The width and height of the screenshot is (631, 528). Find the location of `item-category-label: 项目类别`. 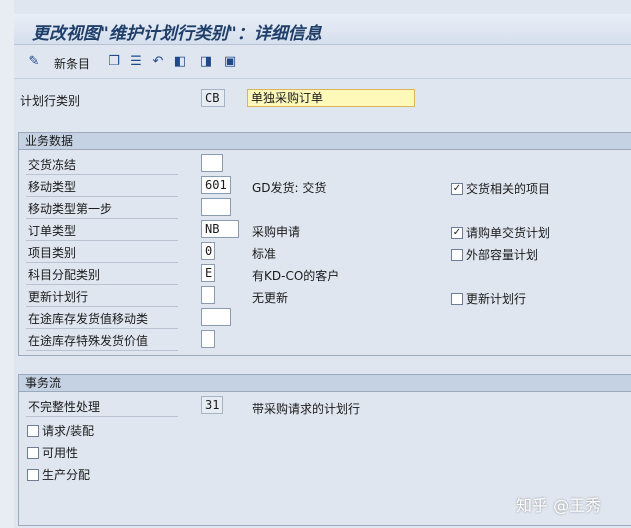

item-category-label: 项目类别 is located at coordinates (102, 253).